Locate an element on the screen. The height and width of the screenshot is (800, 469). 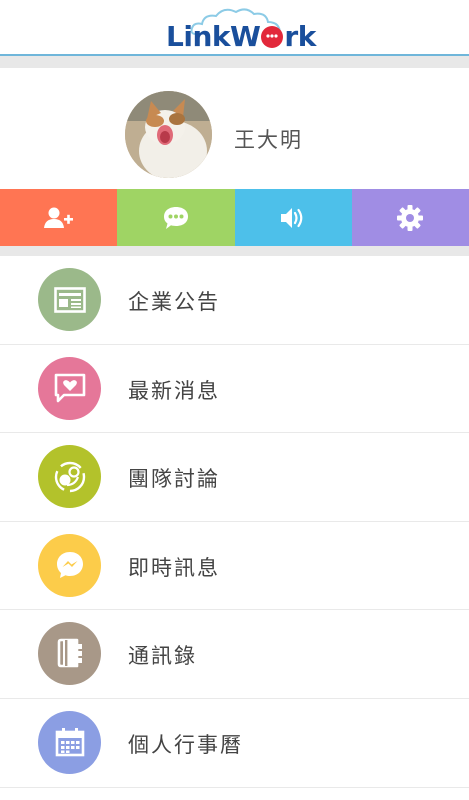
logo-text-w: W is located at coordinates (245, 36).